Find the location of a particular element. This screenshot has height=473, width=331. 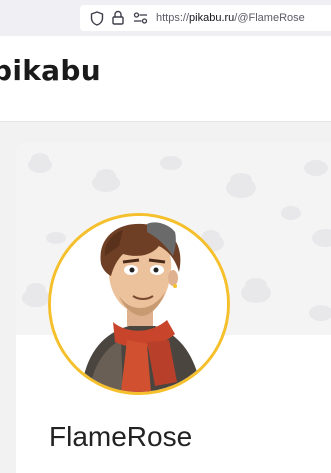

url-path: /@FlameRose is located at coordinates (269, 18).